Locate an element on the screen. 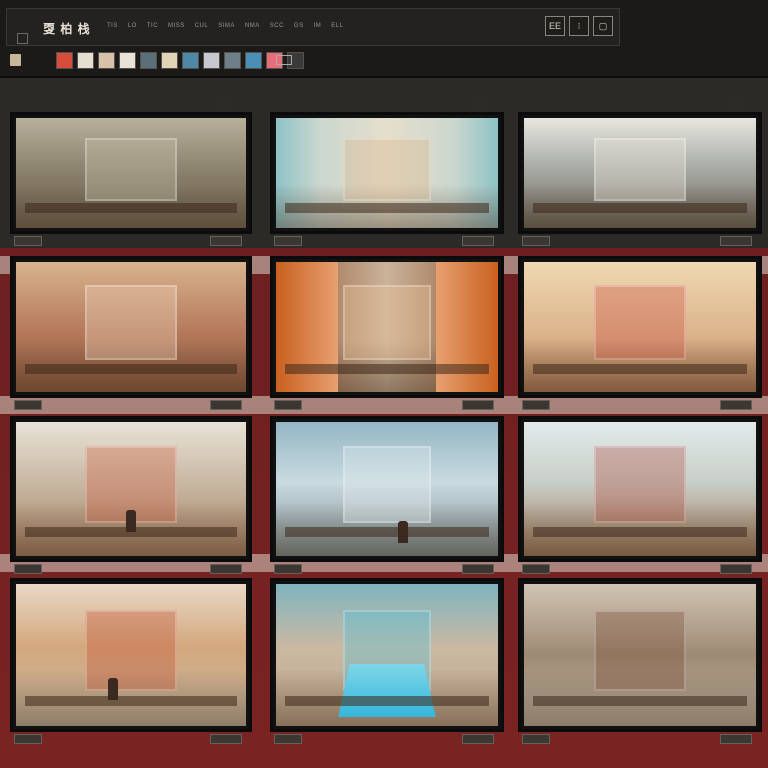 This screenshot has width=768, height=768. thumbnail-strip is located at coordinates (166, 60).